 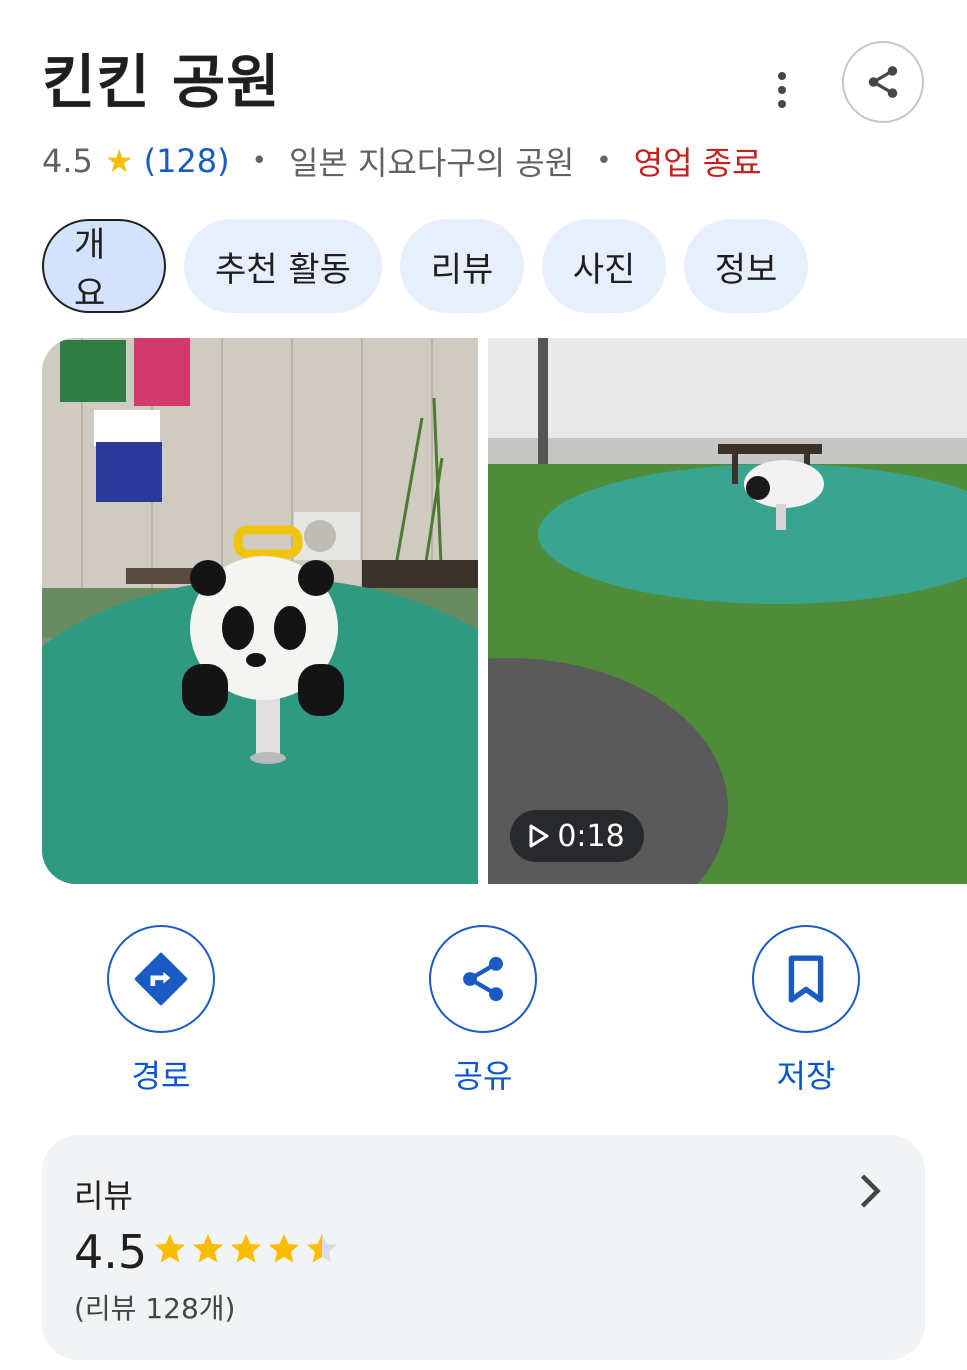 I want to click on star-icon: ★, so click(x=119, y=161).